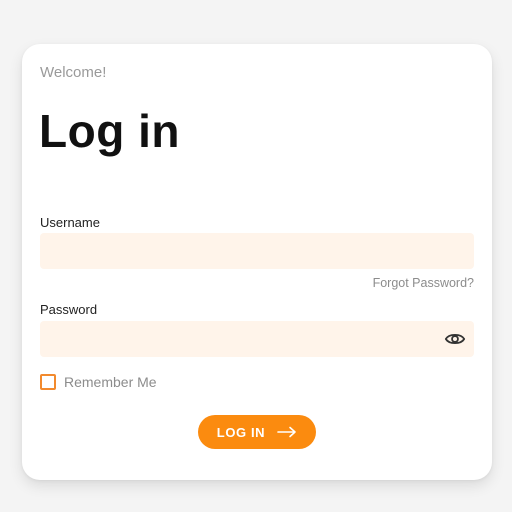 The height and width of the screenshot is (512, 512). I want to click on remember-me-toggle: Remember Me, so click(98, 382).